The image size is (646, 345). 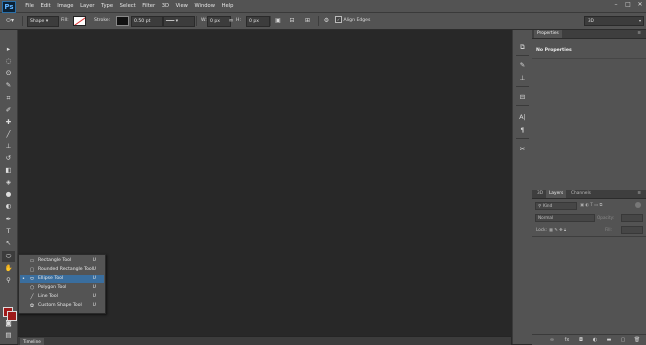 What do you see at coordinates (8, 85) in the screenshot?
I see `quick-select-tool-icon: ✎` at bounding box center [8, 85].